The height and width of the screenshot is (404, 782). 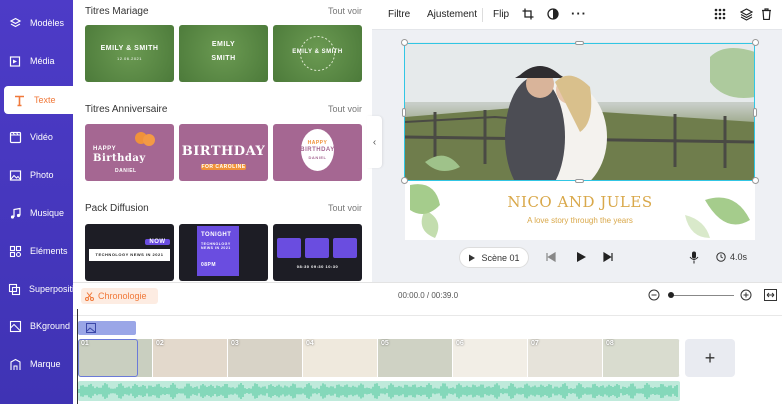 I want to click on timeline-label: Chronologie, so click(x=119, y=296).